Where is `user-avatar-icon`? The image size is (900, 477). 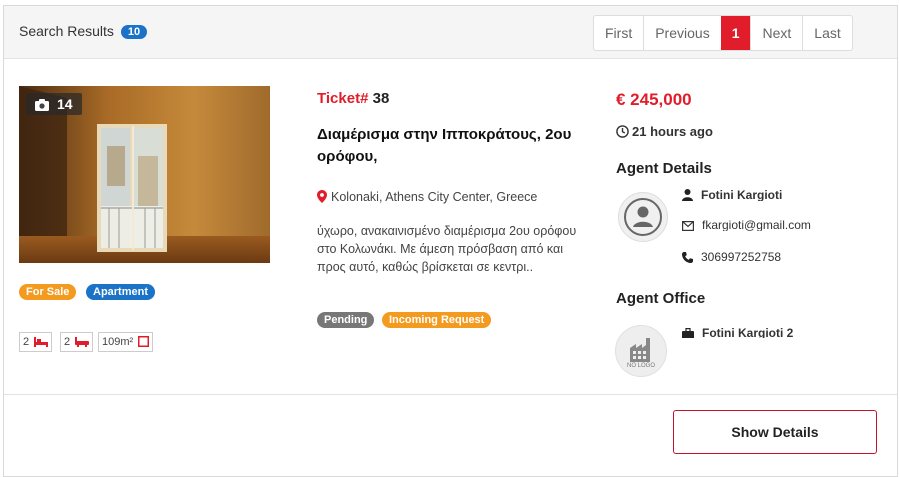
user-avatar-icon is located at coordinates (643, 217).